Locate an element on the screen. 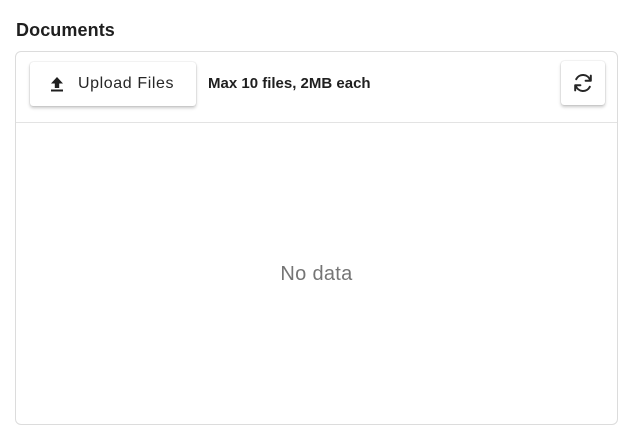 The image size is (633, 426). refresh-icon is located at coordinates (583, 83).